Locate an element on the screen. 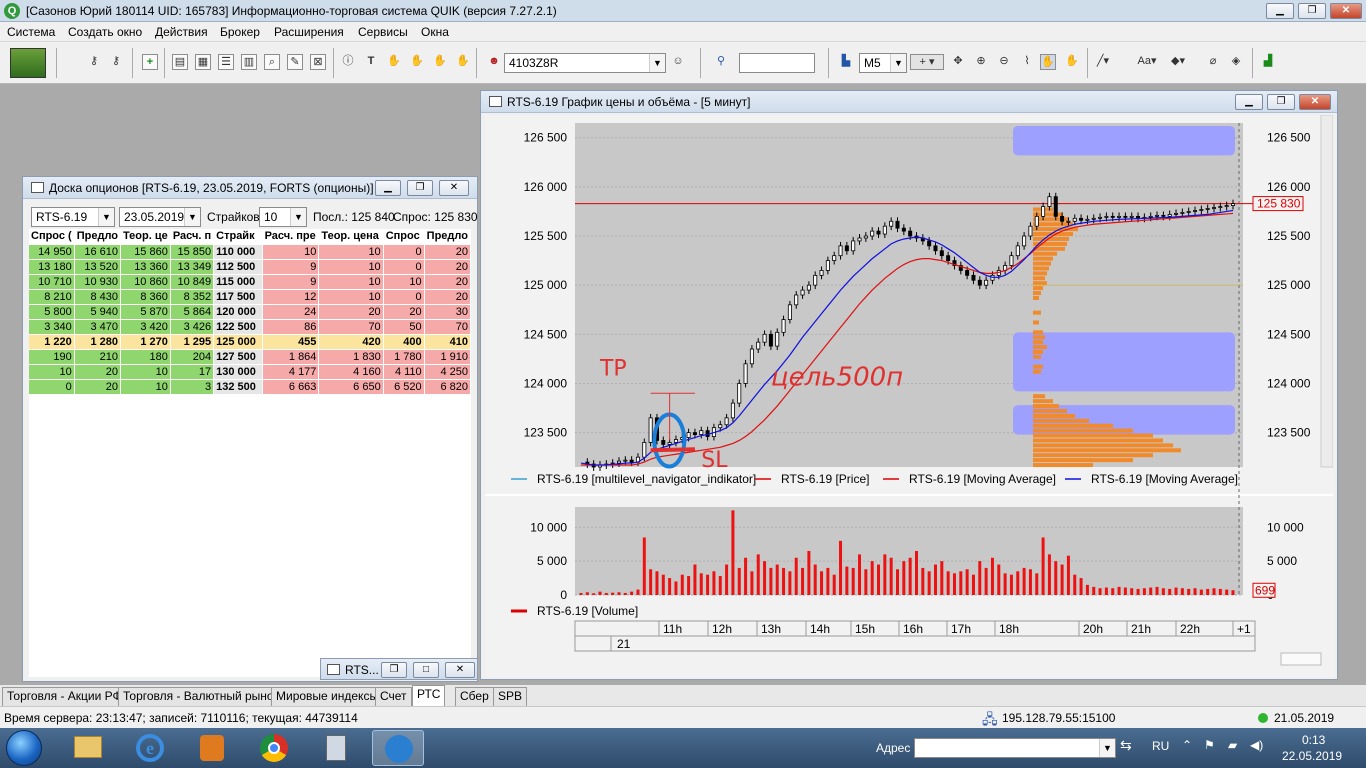  table-cell: 13 360 is located at coordinates (145, 267).